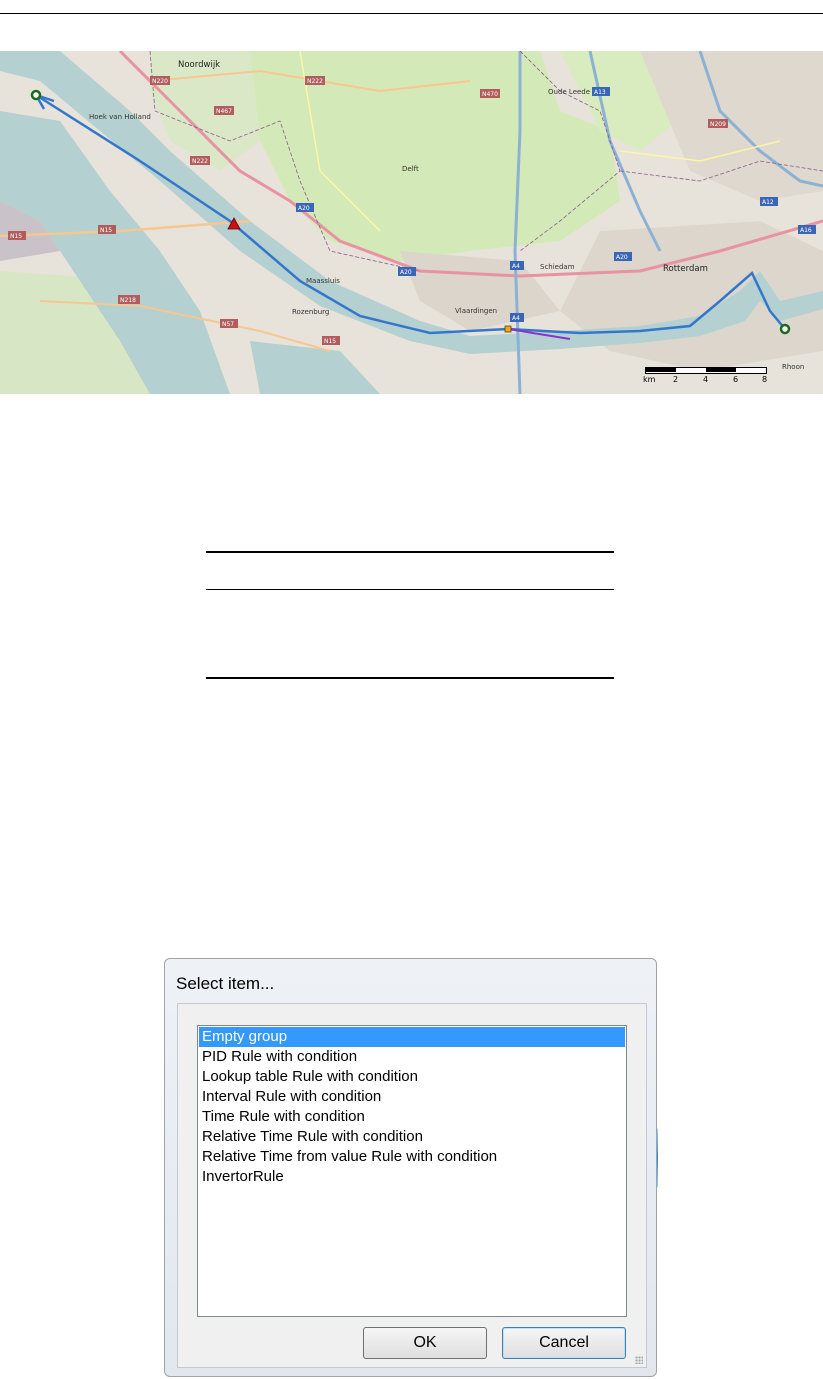 The height and width of the screenshot is (1379, 823). Describe the element at coordinates (412, 1037) in the screenshot. I see `list-item: Empty group` at that location.